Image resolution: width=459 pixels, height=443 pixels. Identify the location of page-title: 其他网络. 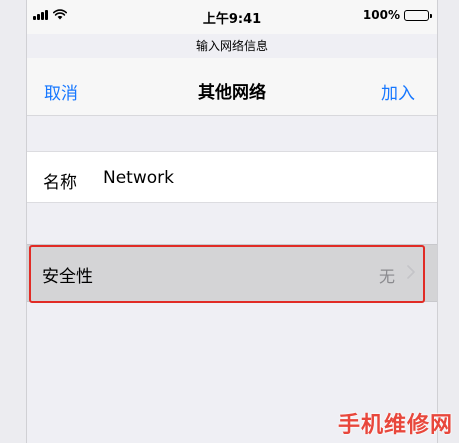
(232, 93).